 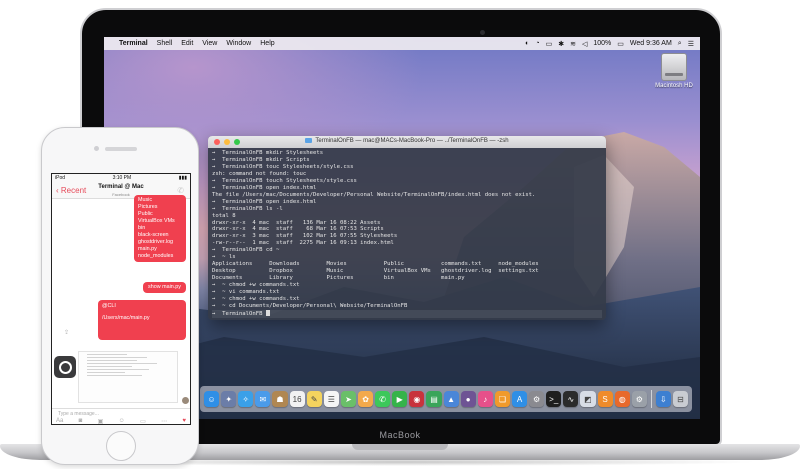 What do you see at coordinates (156, 256) in the screenshot?
I see `ls-output-line: node_modules` at bounding box center [156, 256].